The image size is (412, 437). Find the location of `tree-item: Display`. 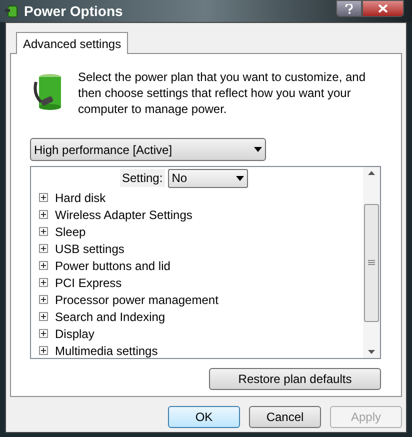

tree-item: Display is located at coordinates (74, 333).